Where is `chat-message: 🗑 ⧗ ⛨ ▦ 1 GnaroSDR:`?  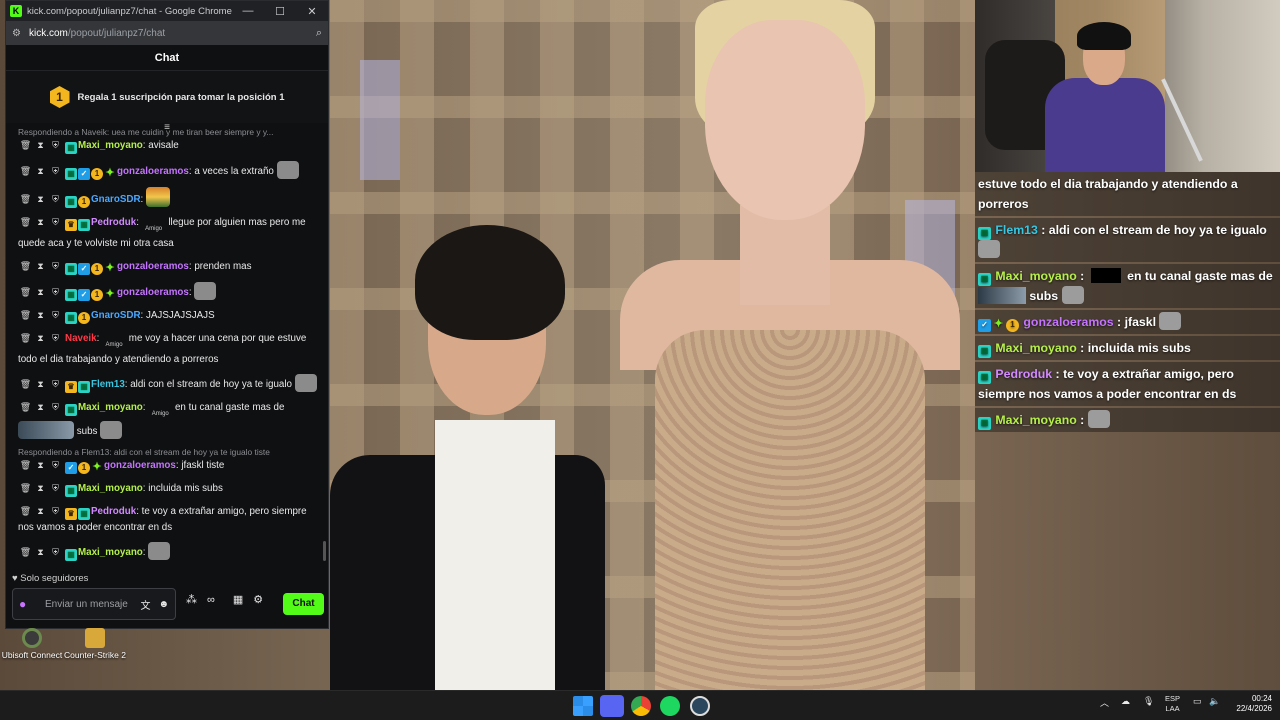
chat-message: 🗑 ⧗ ⛨ ▦ 1 GnaroSDR: is located at coordinates (169, 197).